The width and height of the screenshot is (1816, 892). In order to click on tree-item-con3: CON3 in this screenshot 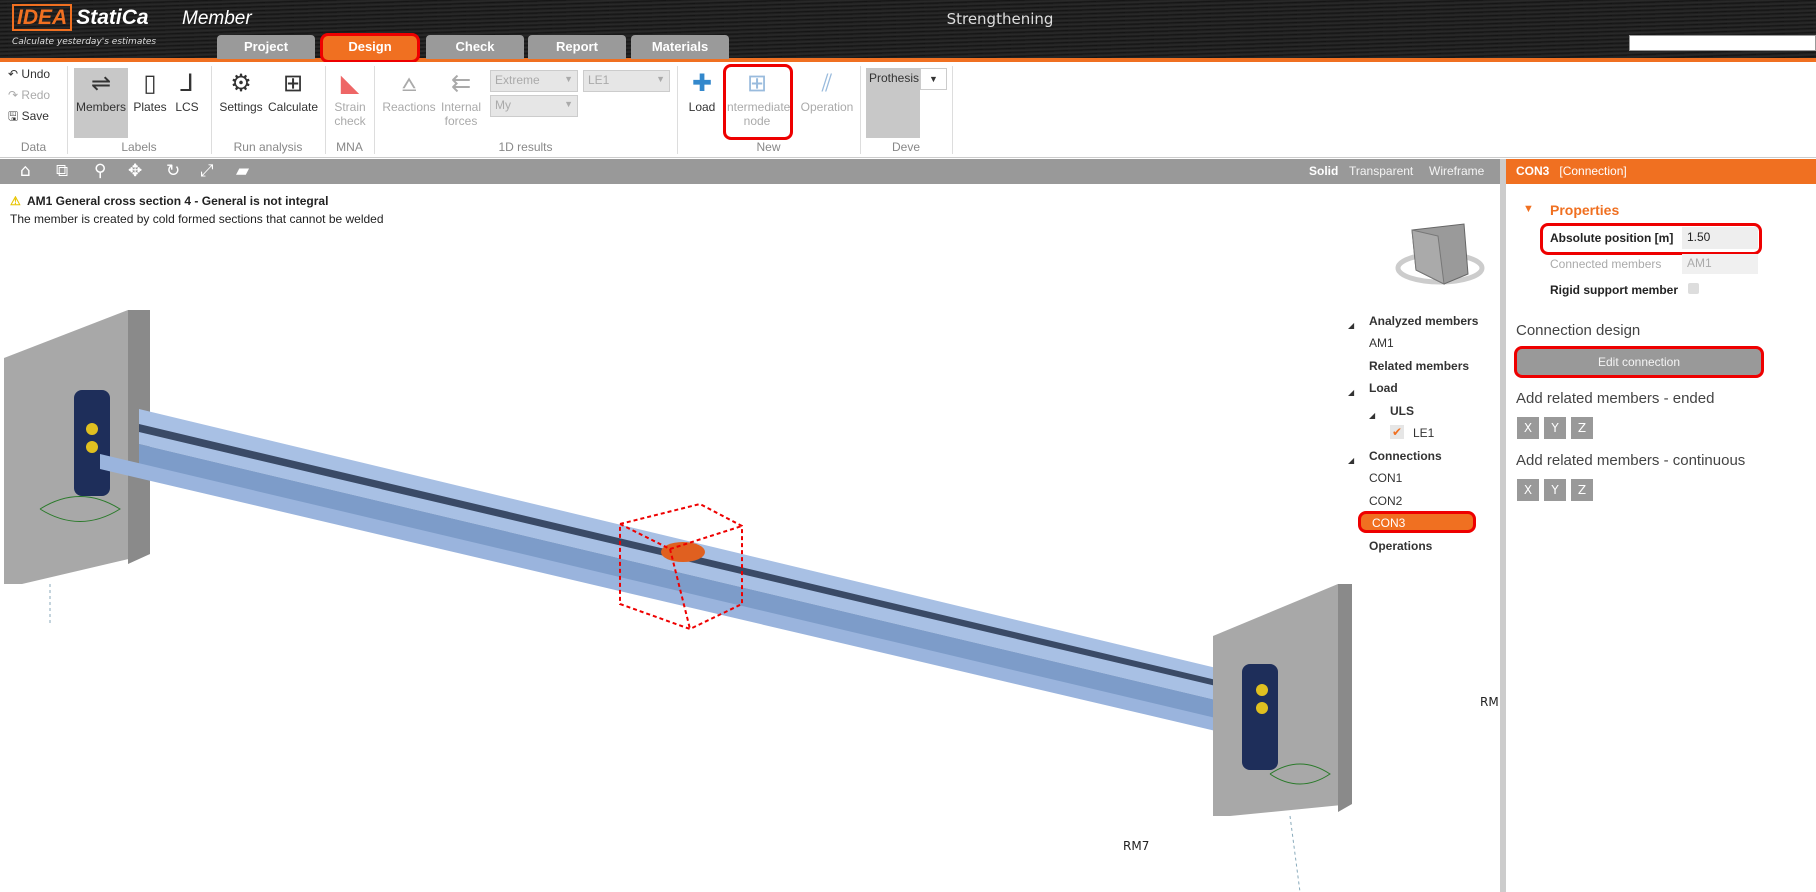, I will do `click(1417, 522)`.